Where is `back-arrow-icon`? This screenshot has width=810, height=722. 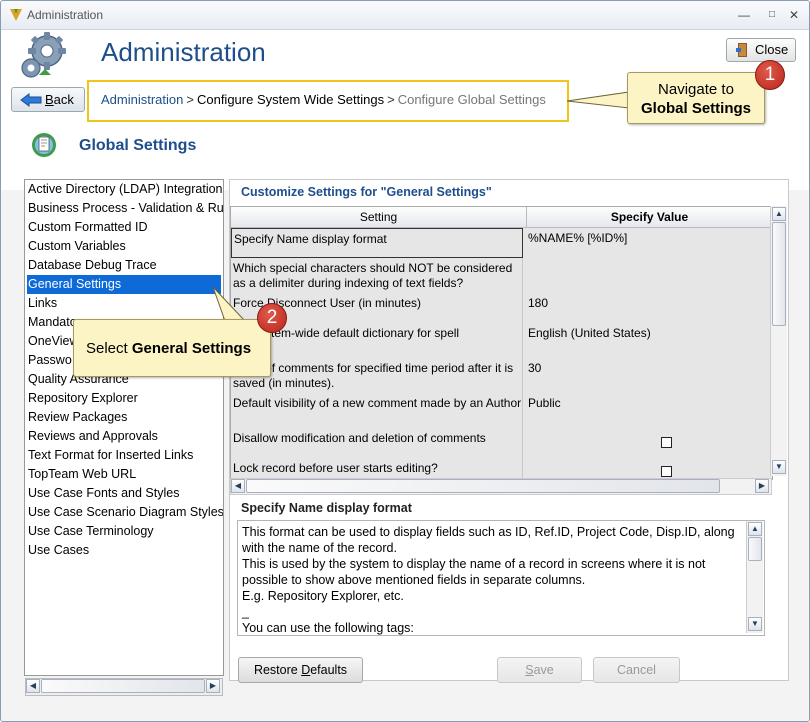
back-arrow-icon is located at coordinates (31, 100).